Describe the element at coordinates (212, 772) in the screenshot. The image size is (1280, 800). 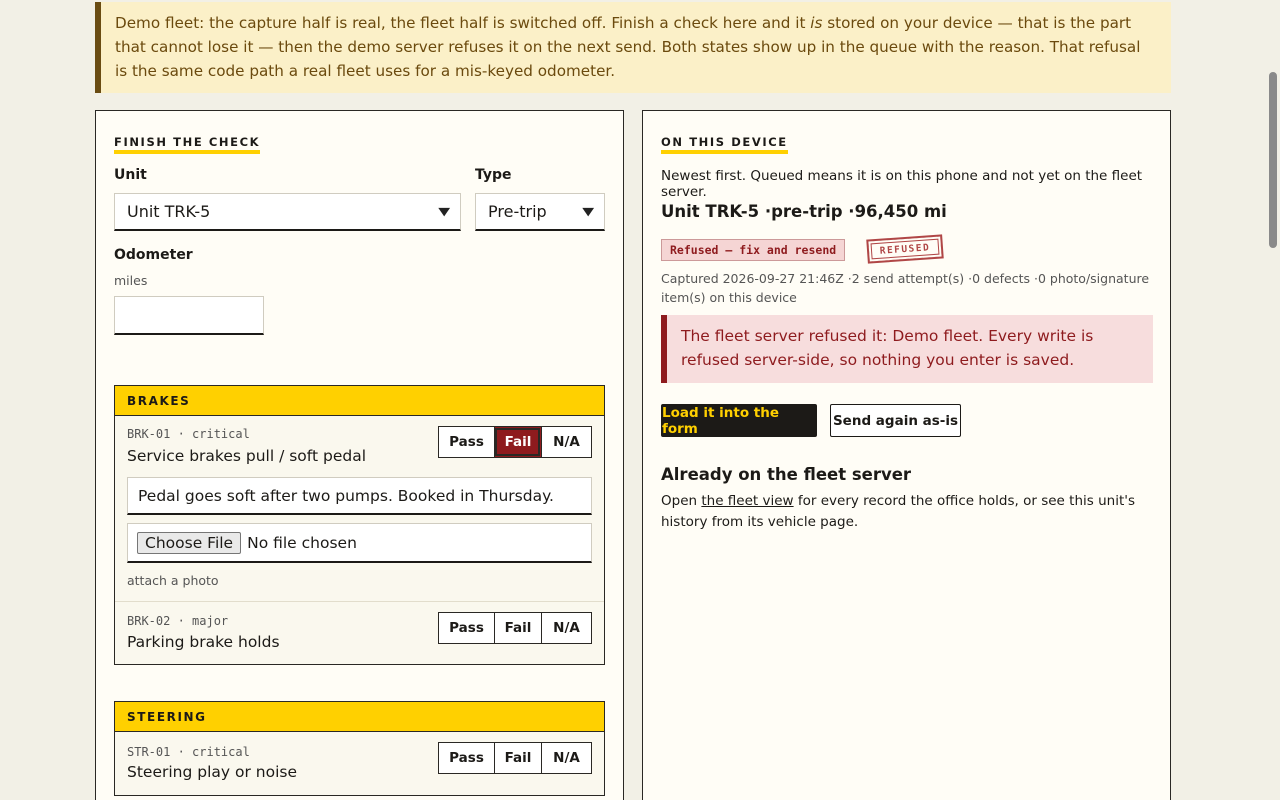
I see `item-name: Steering play or noise` at that location.